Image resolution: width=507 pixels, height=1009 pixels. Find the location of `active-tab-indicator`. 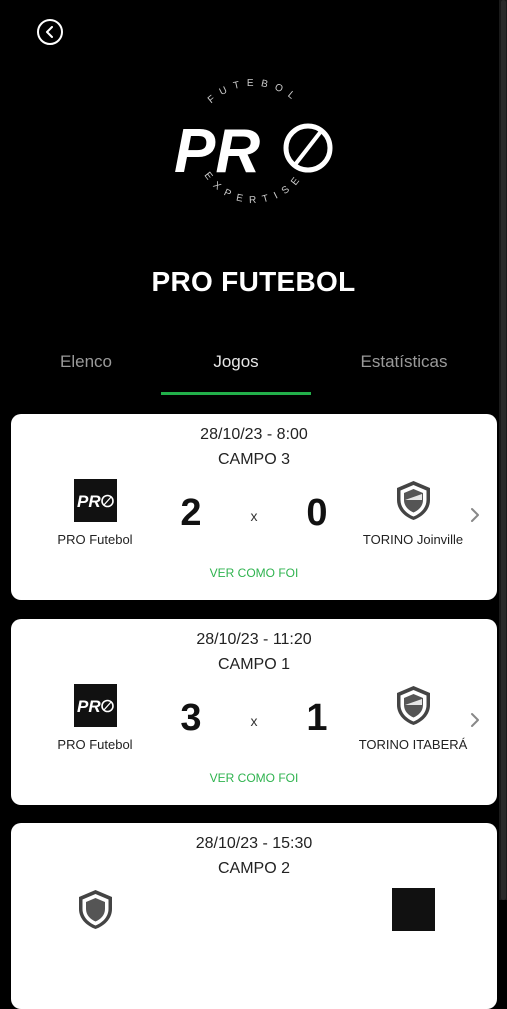

active-tab-indicator is located at coordinates (236, 393).